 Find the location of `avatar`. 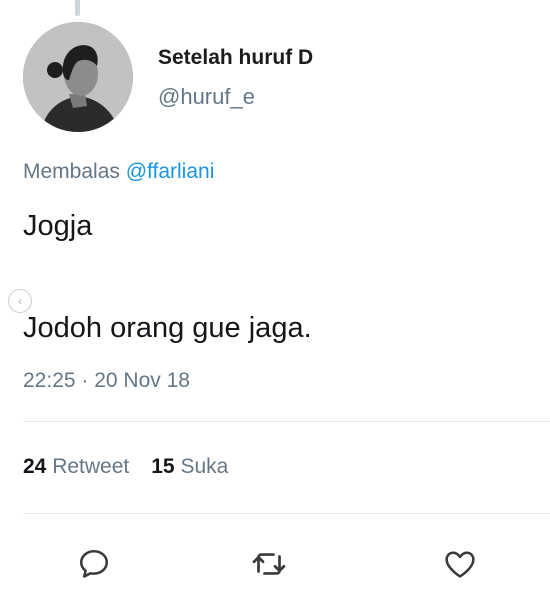

avatar is located at coordinates (78, 77).